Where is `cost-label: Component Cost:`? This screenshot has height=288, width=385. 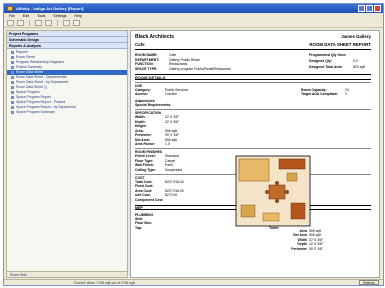 cost-label: Component Cost: is located at coordinates (149, 199).